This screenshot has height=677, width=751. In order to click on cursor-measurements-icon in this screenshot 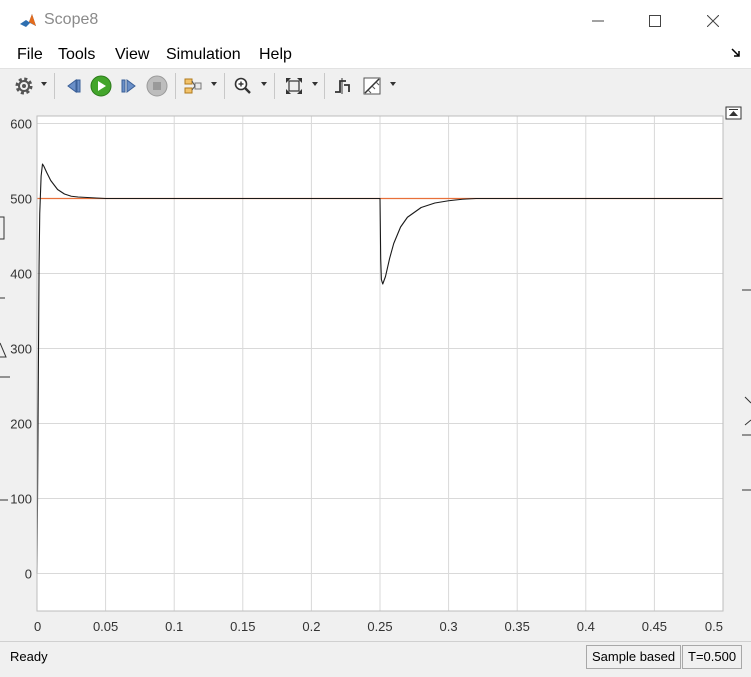, I will do `click(372, 86)`.